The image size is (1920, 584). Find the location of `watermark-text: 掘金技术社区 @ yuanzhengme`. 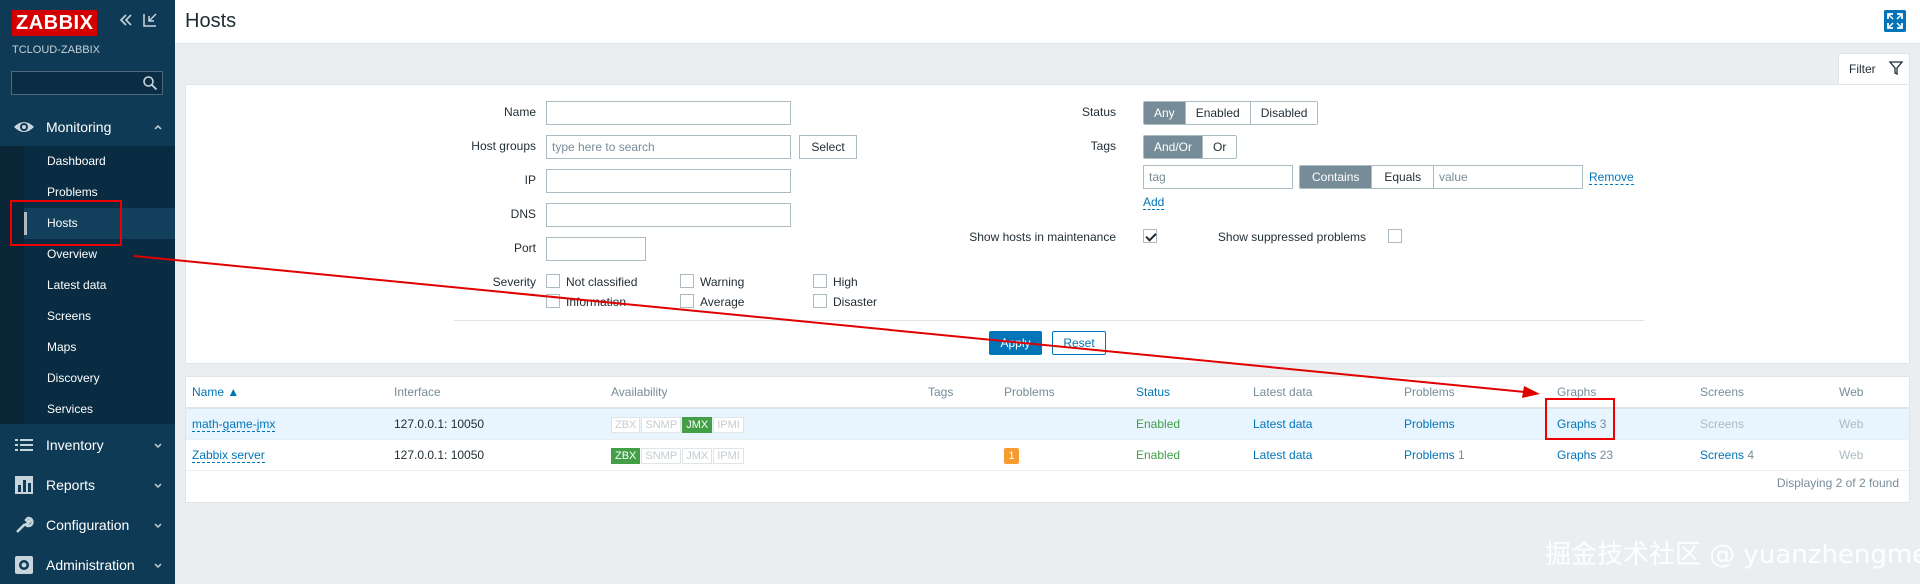

watermark-text: 掘金技术社区 @ yuanzhengme is located at coordinates (1732, 555).